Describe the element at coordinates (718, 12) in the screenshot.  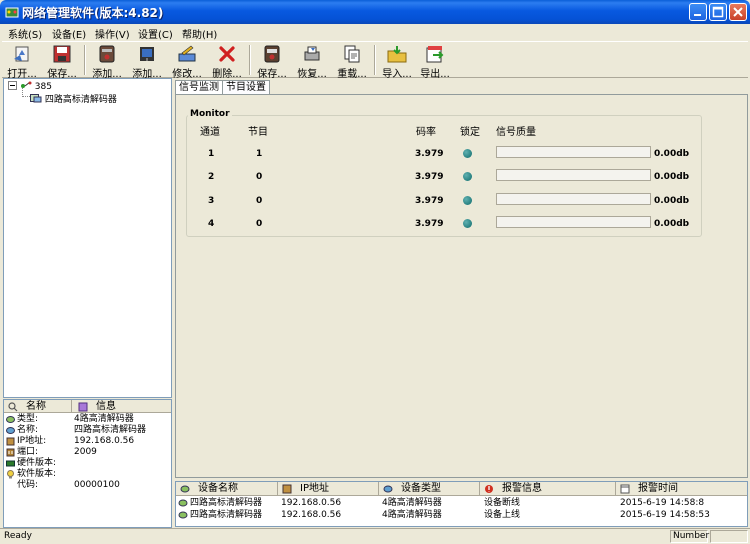
I see `maximize-button` at that location.